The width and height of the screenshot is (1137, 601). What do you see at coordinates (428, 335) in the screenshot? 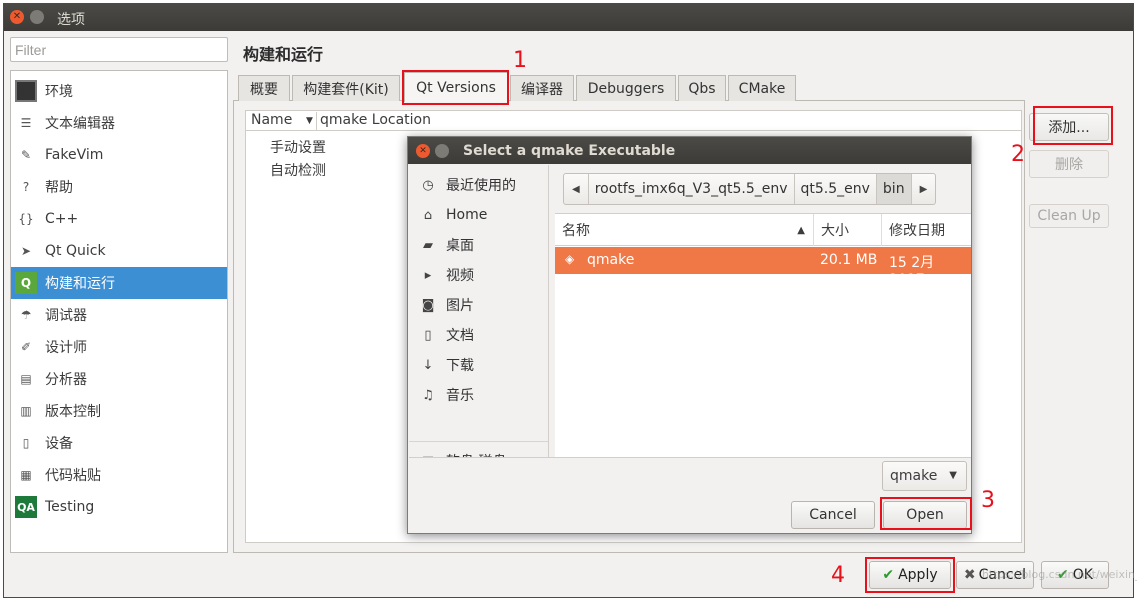
I see `document-icon: ▯` at bounding box center [428, 335].